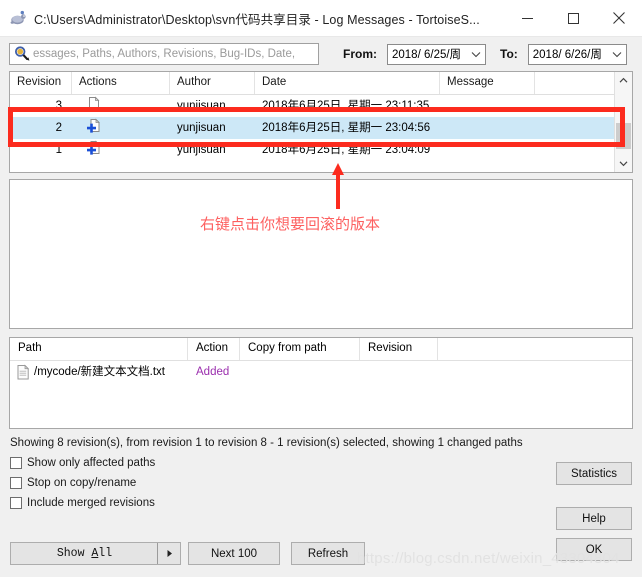 This screenshot has height=577, width=642. Describe the element at coordinates (91, 502) in the screenshot. I see `checkbox-label: Include merged revisions` at that location.